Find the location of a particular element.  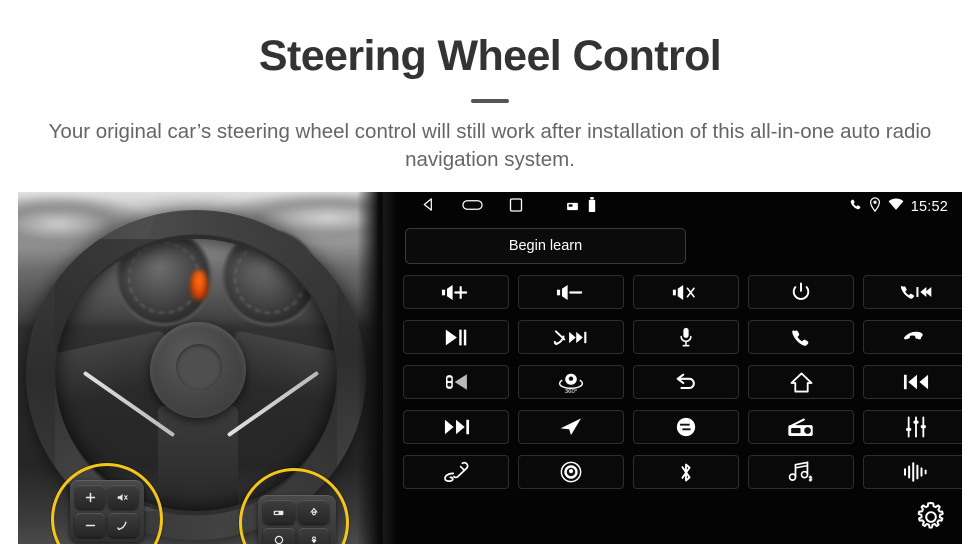

swc-button-navigation is located at coordinates (571, 427).